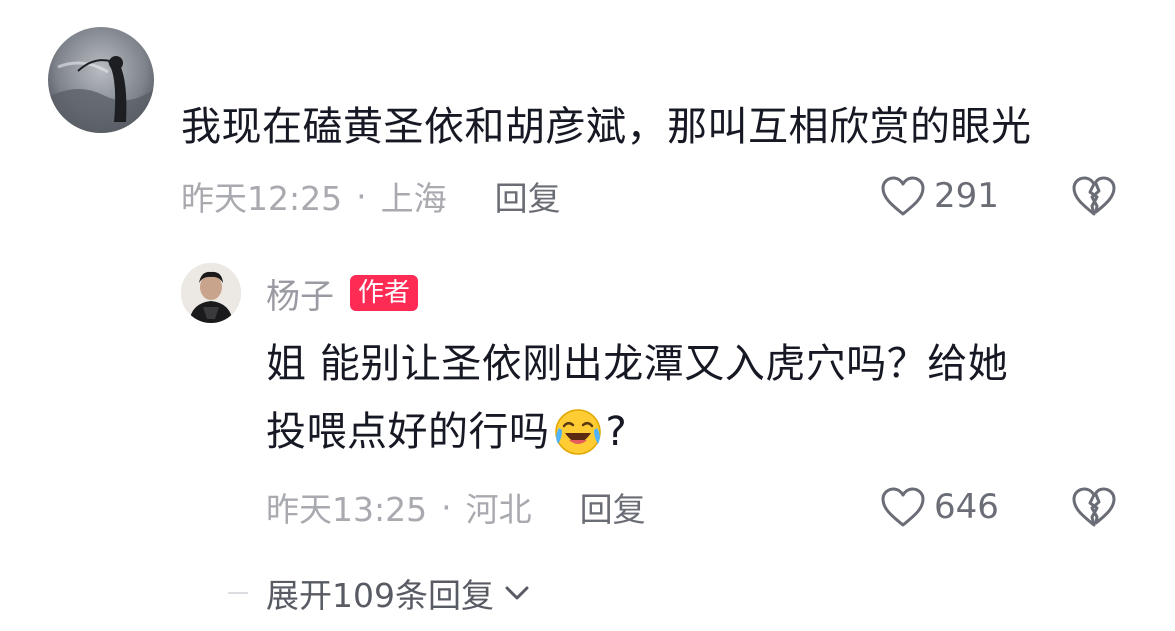 Image resolution: width=1175 pixels, height=631 pixels. Describe the element at coordinates (101, 80) in the screenshot. I see `commenter-avatar` at that location.